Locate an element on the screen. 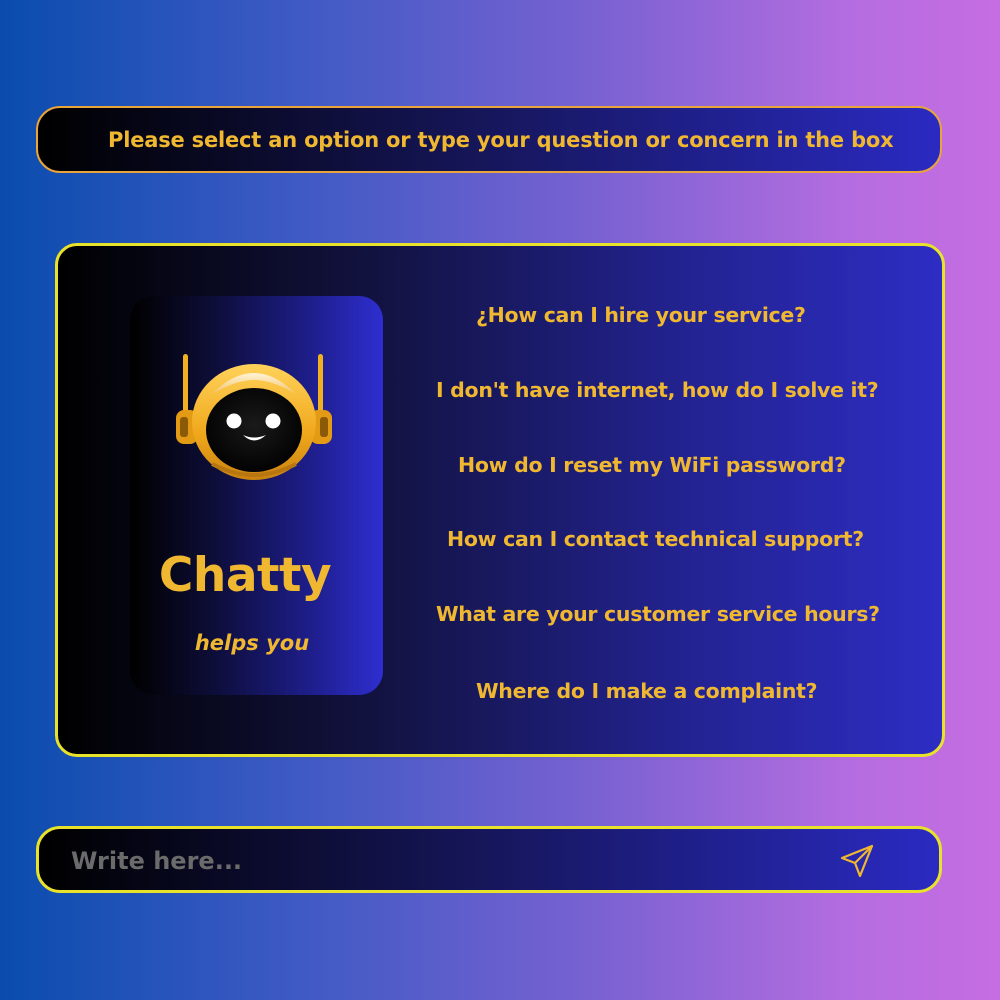  option-contact-support: How can I contact technical support? is located at coordinates (655, 539).